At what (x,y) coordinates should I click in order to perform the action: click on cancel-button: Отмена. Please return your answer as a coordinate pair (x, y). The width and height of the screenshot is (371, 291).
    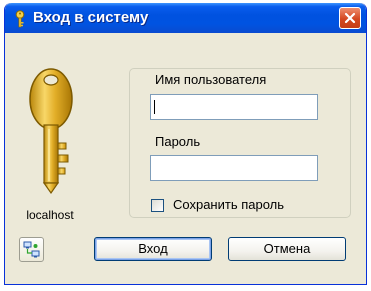
    Looking at the image, I should click on (287, 249).